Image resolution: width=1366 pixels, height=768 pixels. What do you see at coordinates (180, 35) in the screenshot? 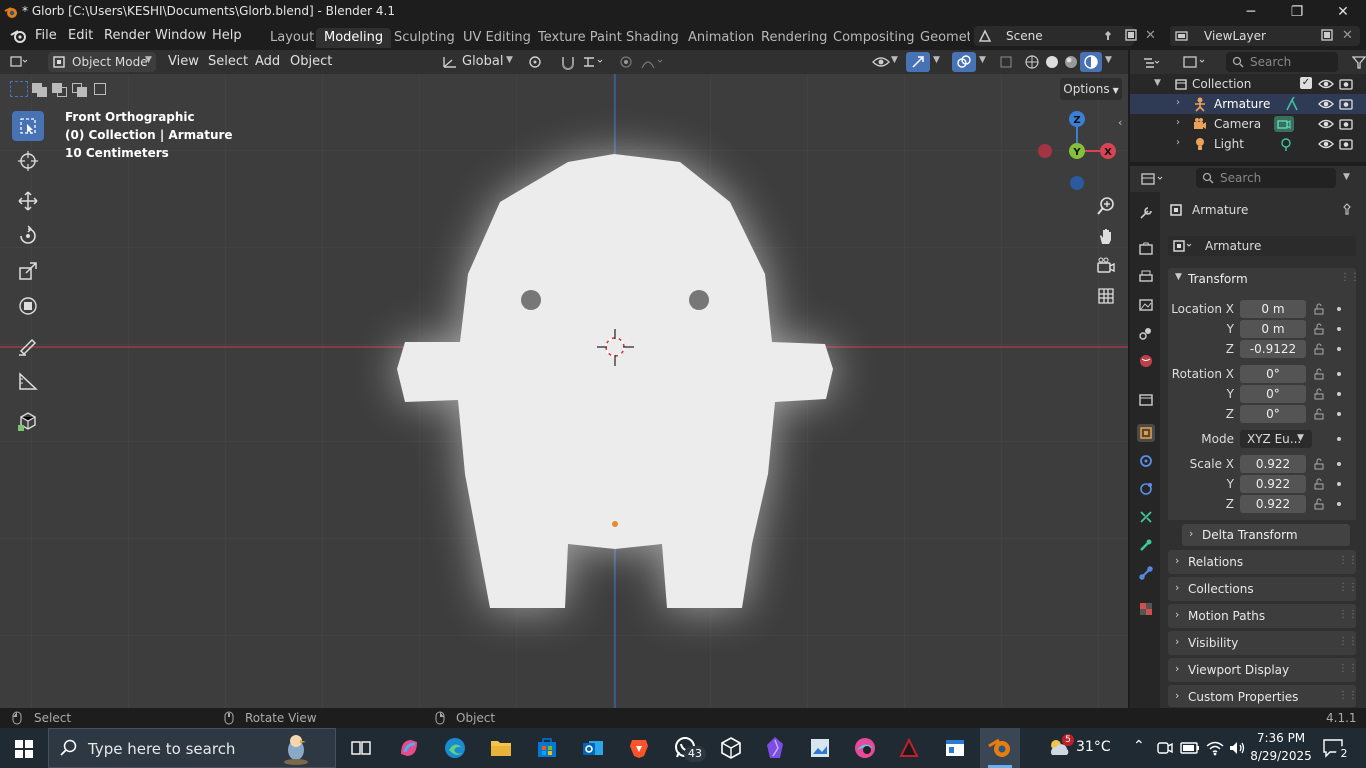
I see `menu-window: Window` at bounding box center [180, 35].